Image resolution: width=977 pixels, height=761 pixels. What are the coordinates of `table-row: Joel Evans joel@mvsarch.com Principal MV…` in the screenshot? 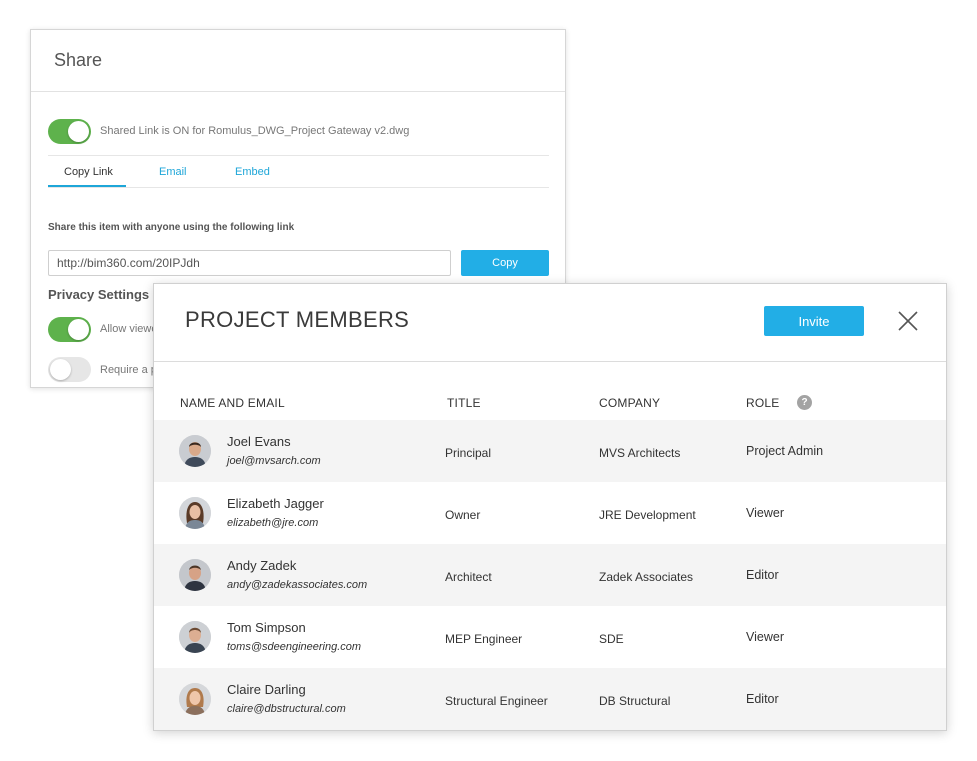 It's located at (550, 451).